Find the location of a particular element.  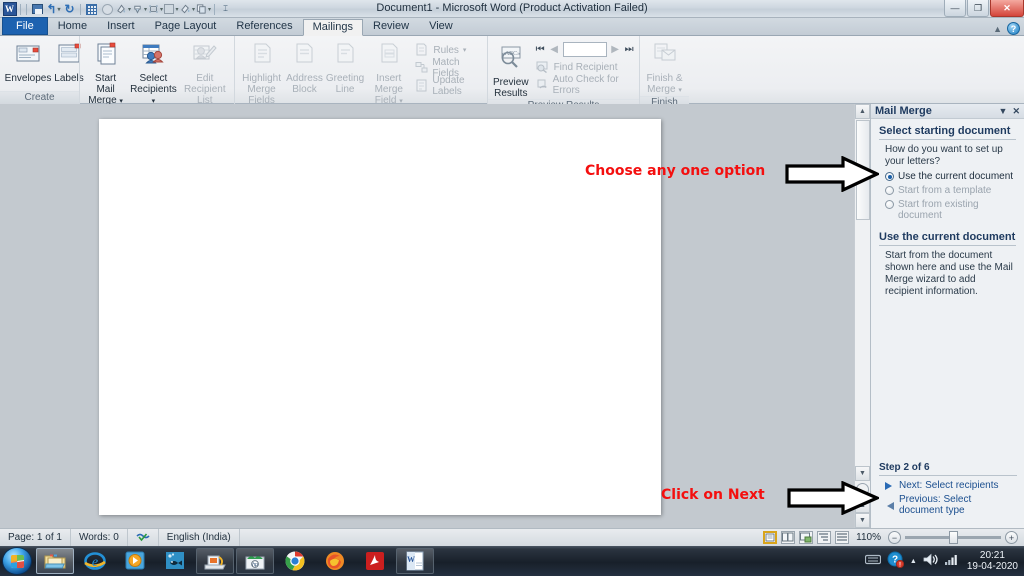

option-start-from-template: Start from a template is located at coordinates (950, 190).